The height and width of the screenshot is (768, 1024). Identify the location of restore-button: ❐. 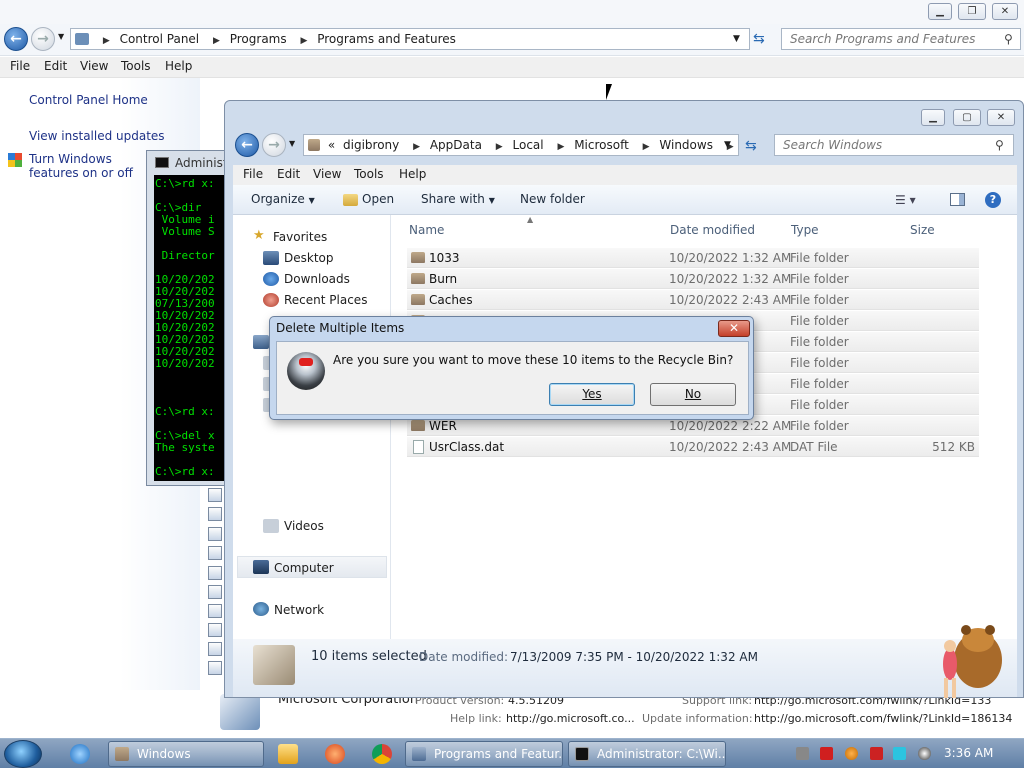
(972, 11).